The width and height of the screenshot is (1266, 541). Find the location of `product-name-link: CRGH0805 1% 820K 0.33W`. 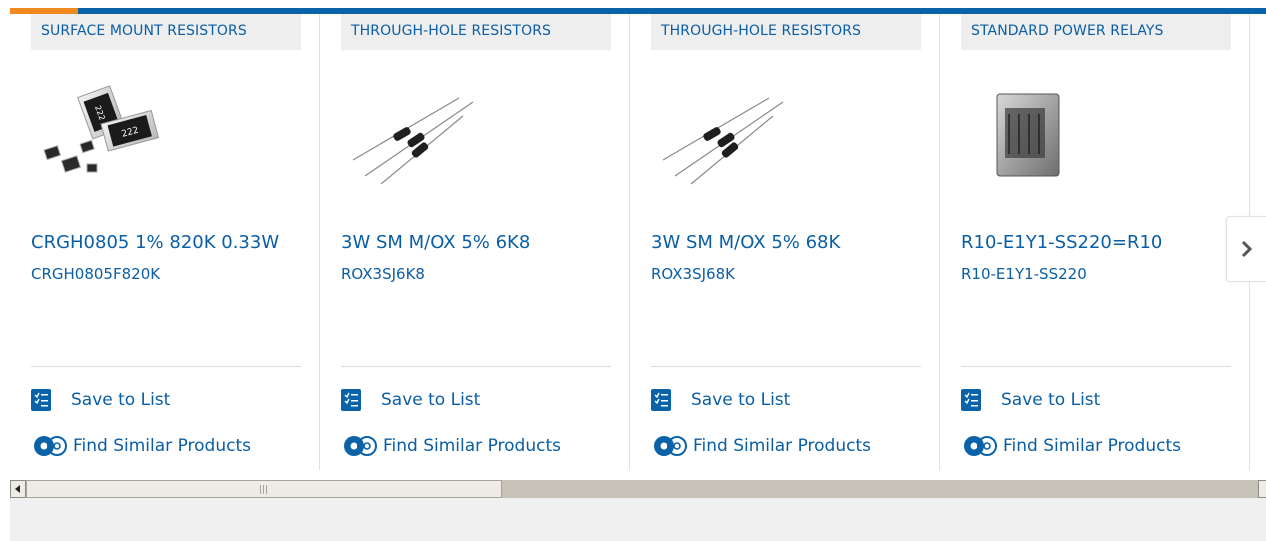

product-name-link: CRGH0805 1% 820K 0.33W is located at coordinates (155, 242).